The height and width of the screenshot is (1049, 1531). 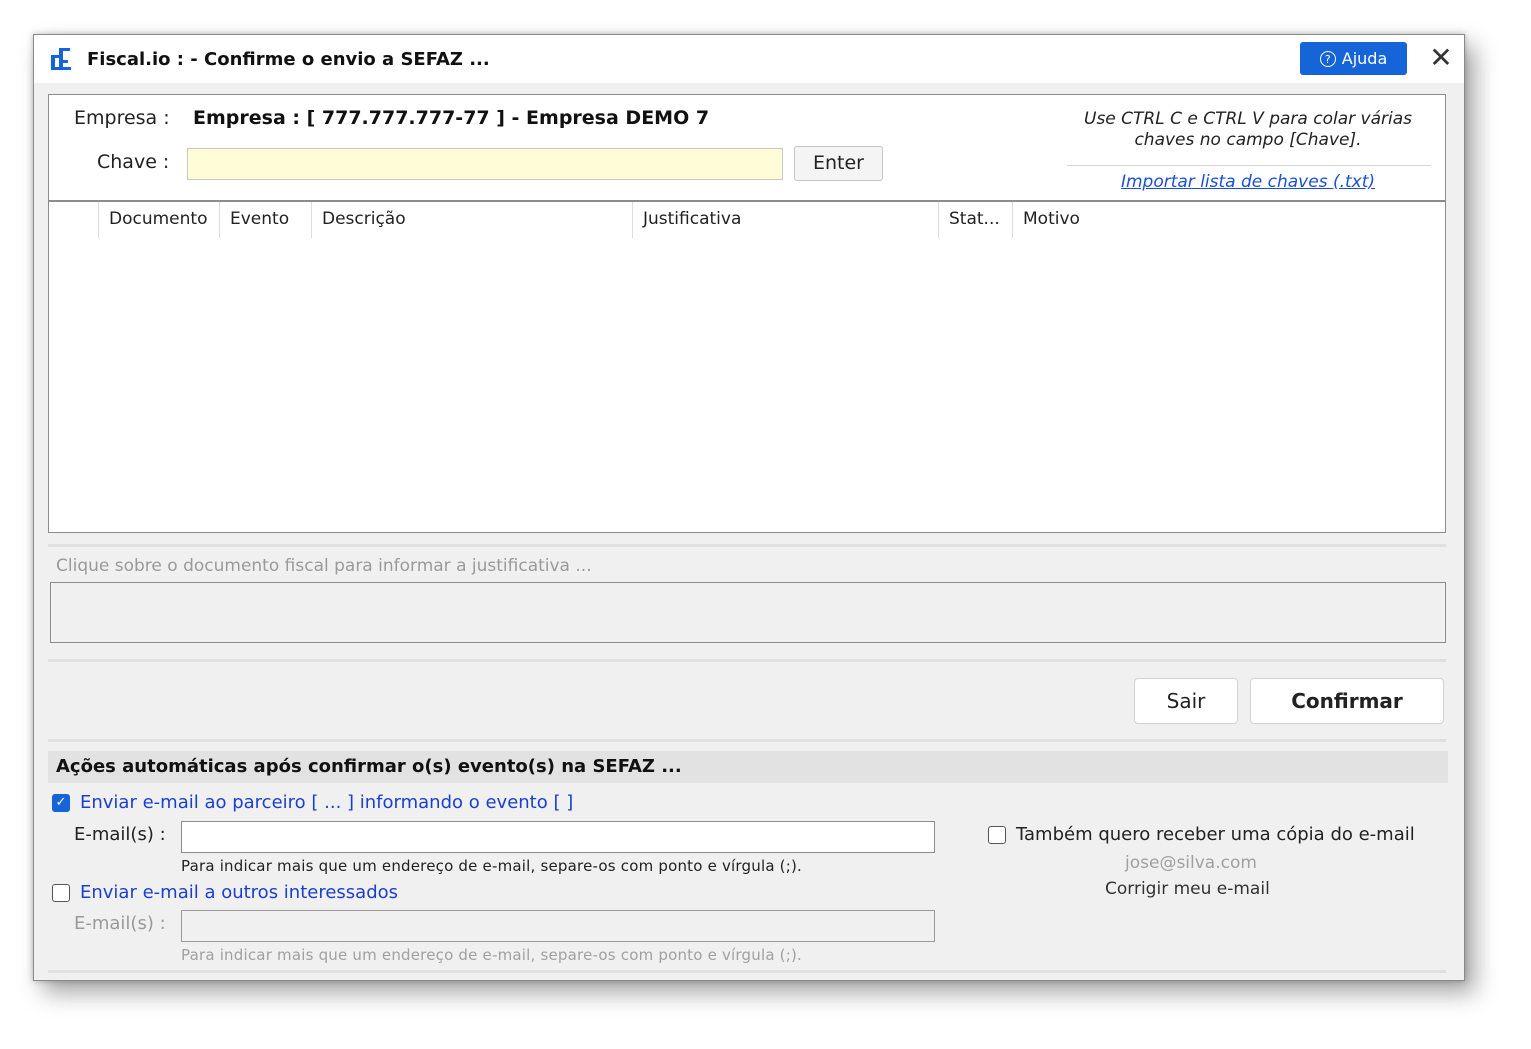 I want to click on notify-partner-checkbox: ✓, so click(x=61, y=803).